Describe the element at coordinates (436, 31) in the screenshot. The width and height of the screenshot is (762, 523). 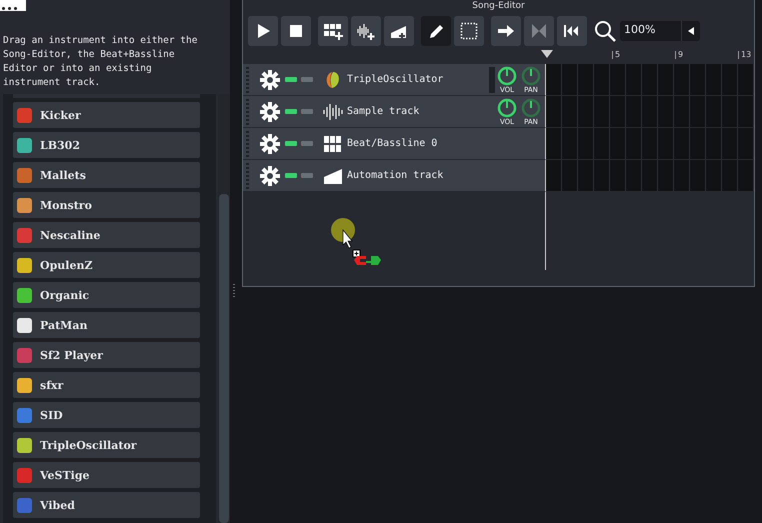
I see `draw-button` at that location.